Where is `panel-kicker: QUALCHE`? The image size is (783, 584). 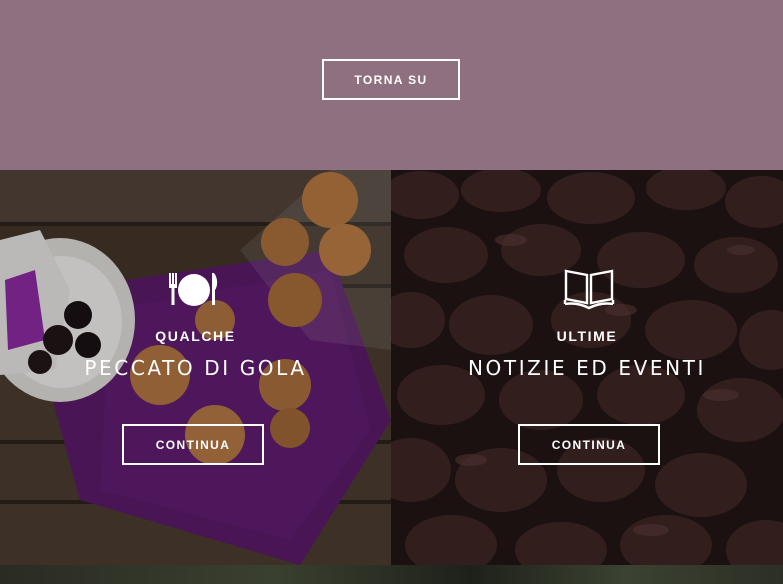
panel-kicker: QUALCHE is located at coordinates (195, 336).